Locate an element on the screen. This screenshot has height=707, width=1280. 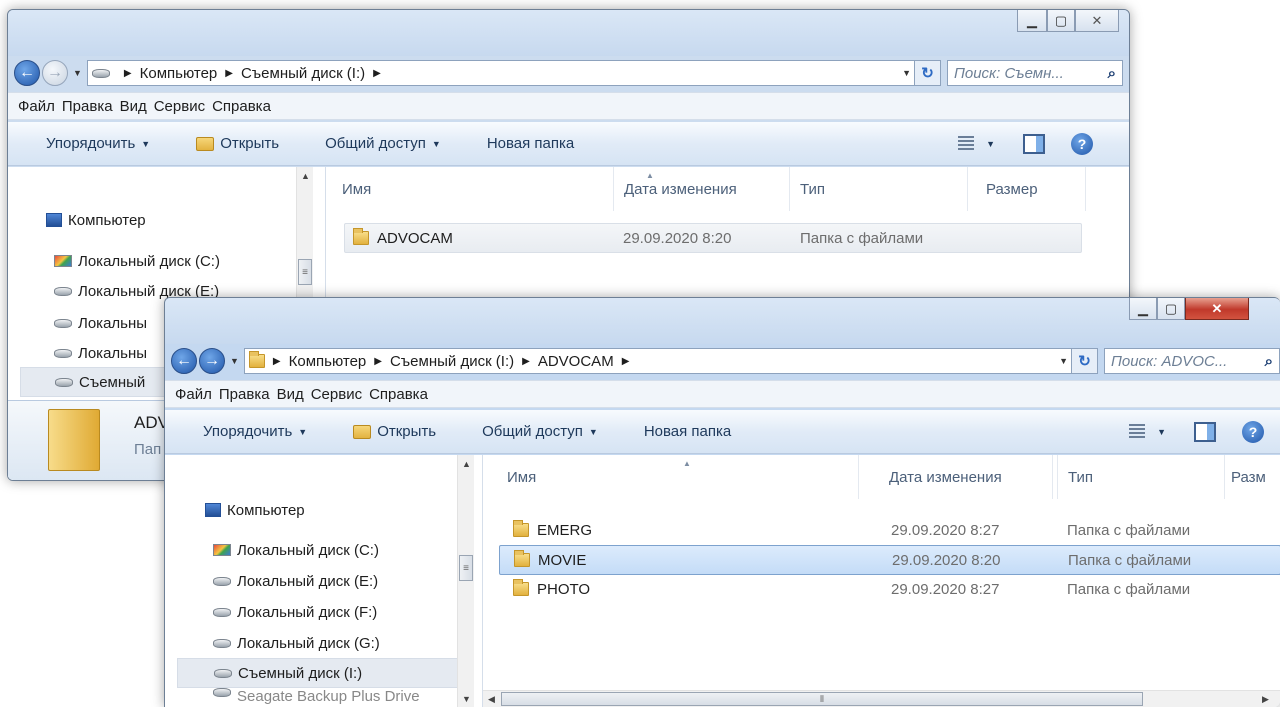
new-folder-label: Новая папка is located at coordinates (530, 143).